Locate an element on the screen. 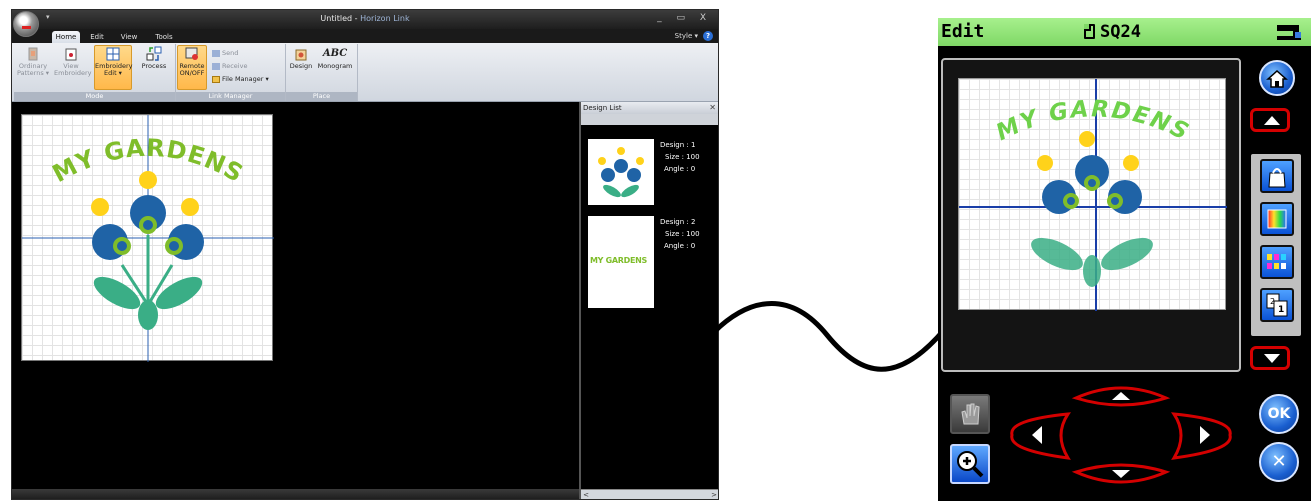 The width and height of the screenshot is (1311, 501). order-tool-button: 21 is located at coordinates (1277, 305).